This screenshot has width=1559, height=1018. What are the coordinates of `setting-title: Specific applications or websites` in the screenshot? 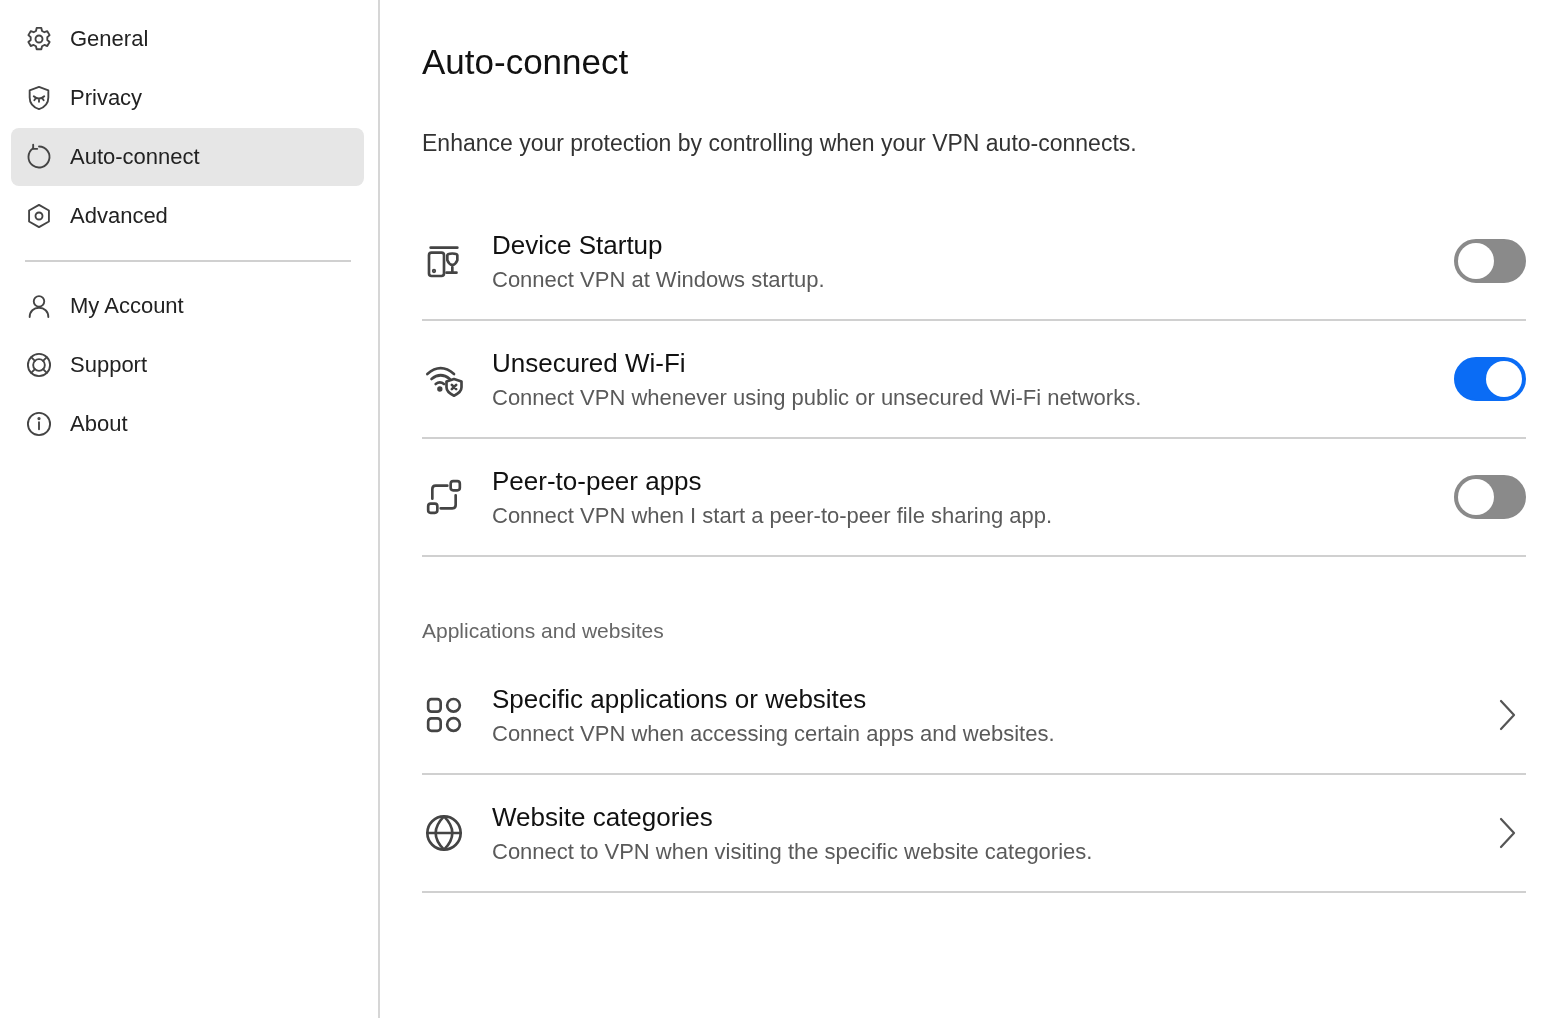 It's located at (680, 699).